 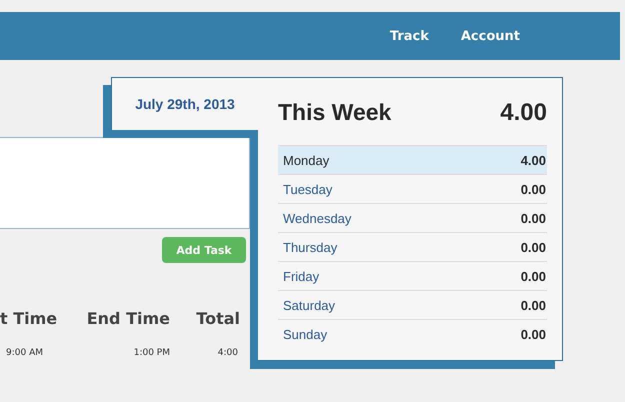 What do you see at coordinates (305, 334) in the screenshot?
I see `day-name: Sunday` at bounding box center [305, 334].